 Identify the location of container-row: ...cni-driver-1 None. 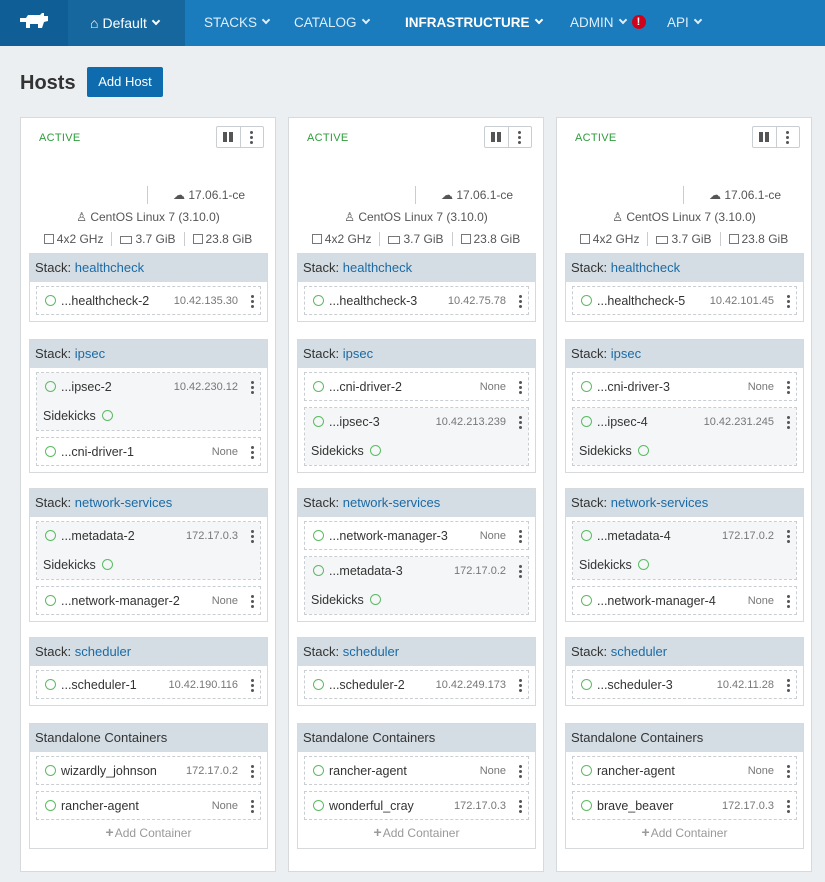
(148, 451).